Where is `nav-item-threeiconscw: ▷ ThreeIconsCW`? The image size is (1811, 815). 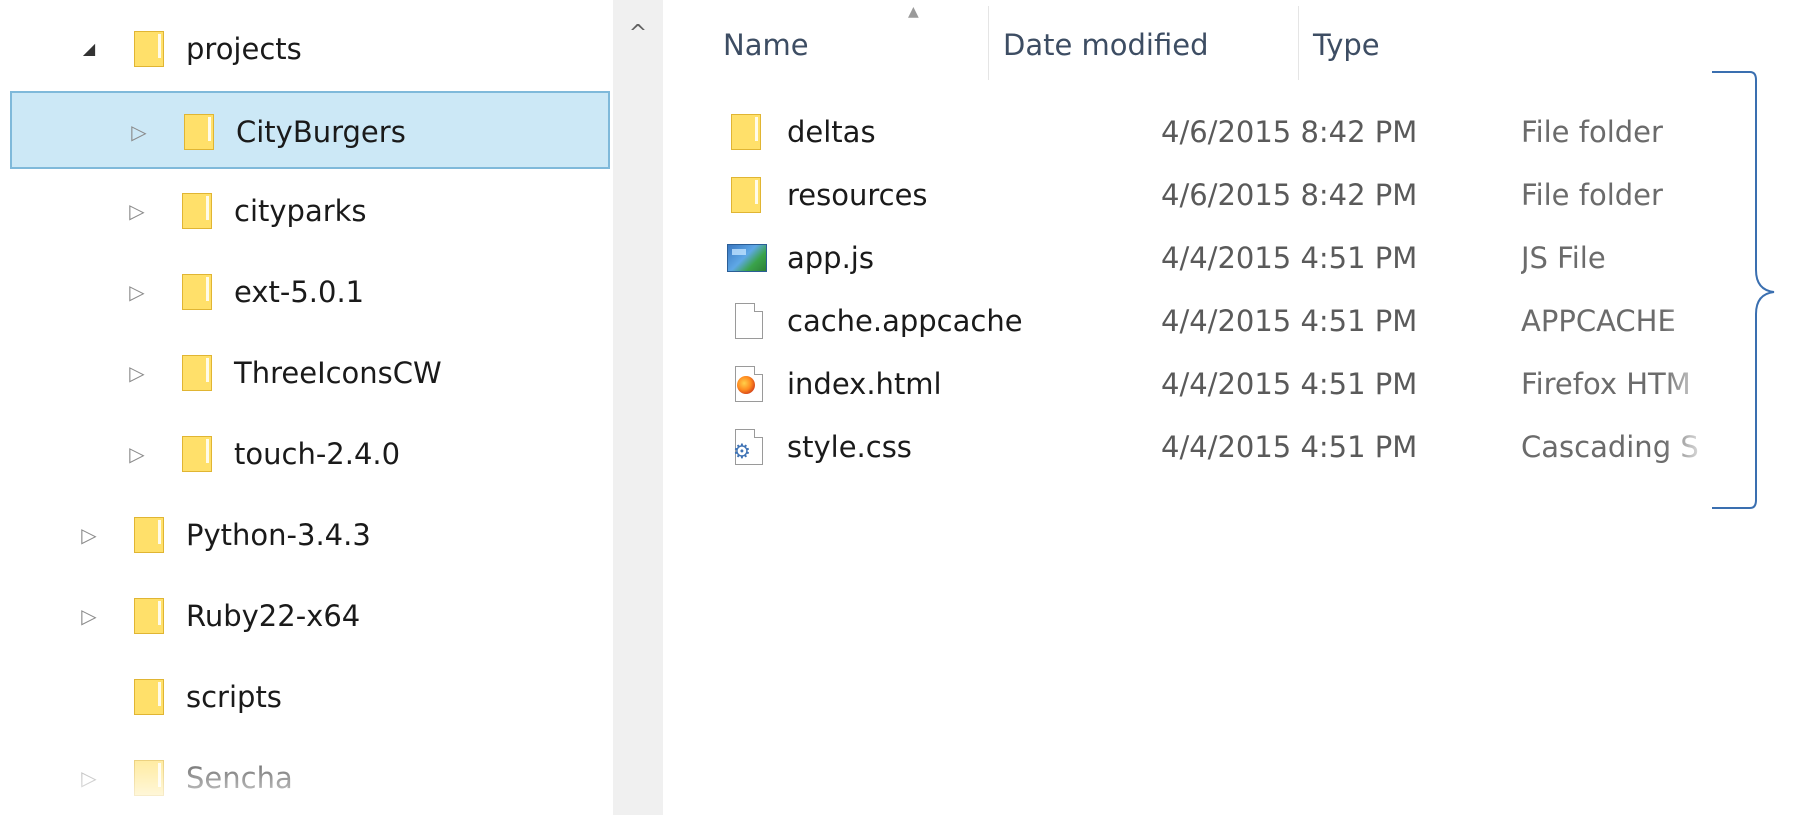 nav-item-threeiconscw: ▷ ThreeIconsCW is located at coordinates (310, 373).